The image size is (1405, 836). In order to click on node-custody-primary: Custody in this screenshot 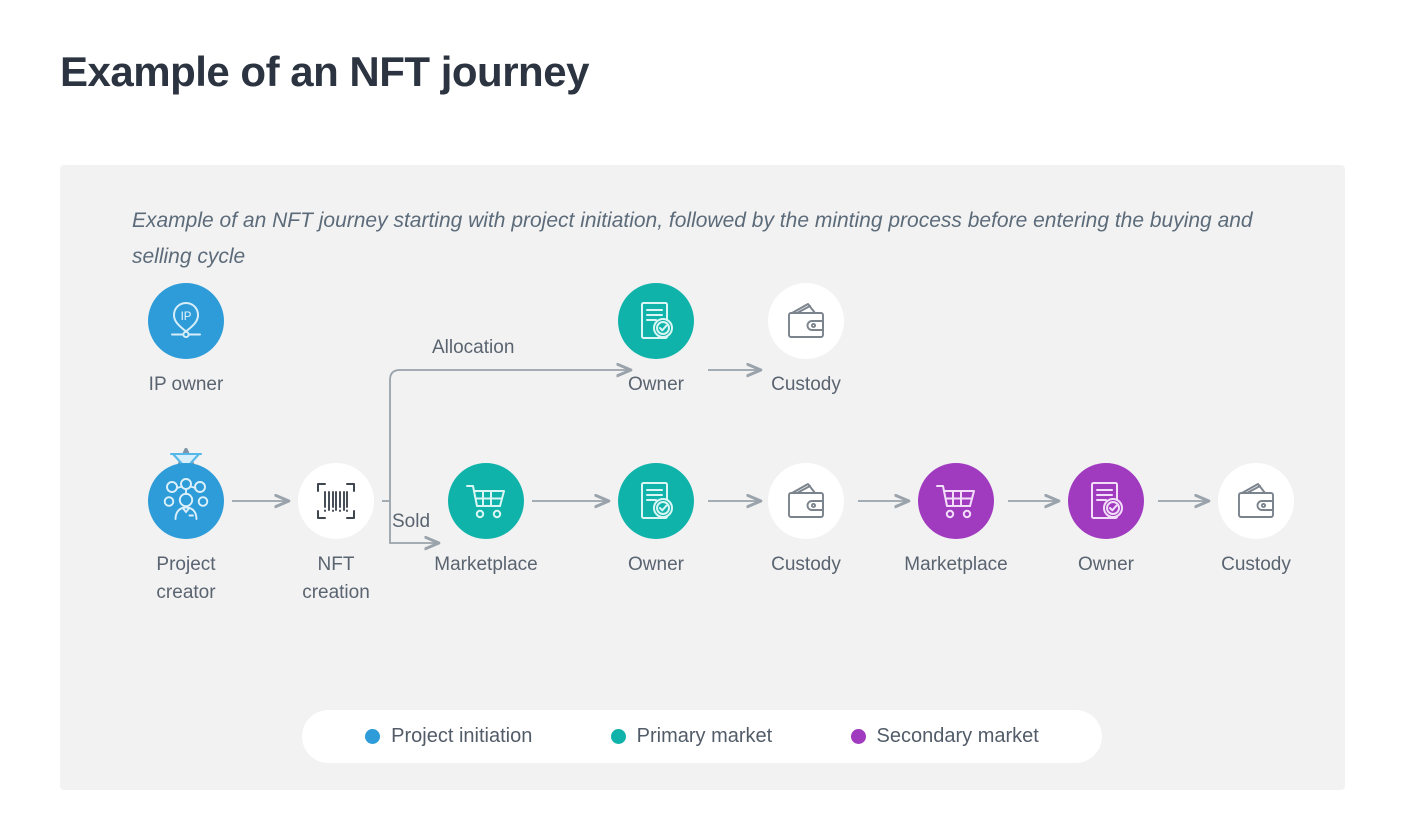, I will do `click(806, 521)`.